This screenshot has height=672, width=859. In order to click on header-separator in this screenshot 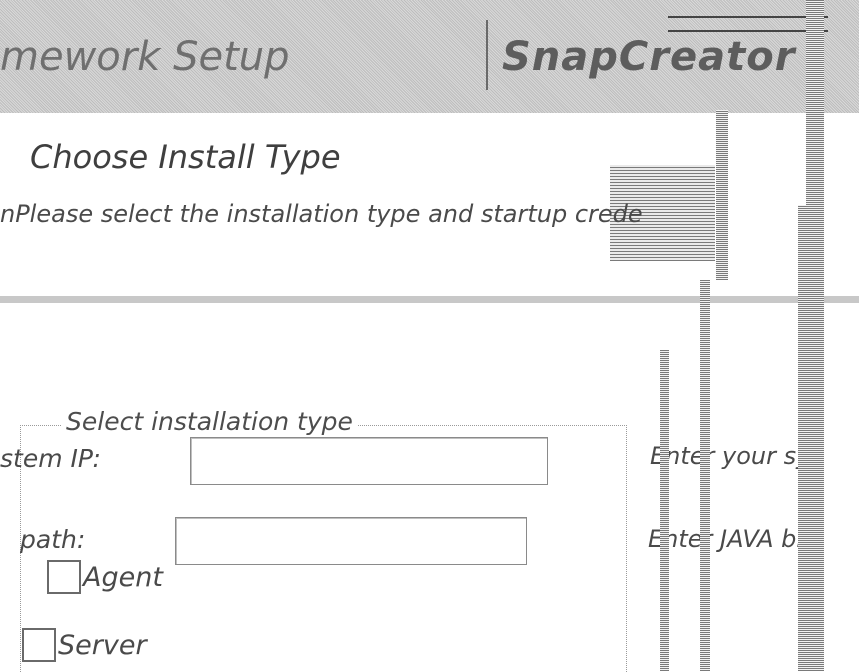, I will do `click(429, 299)`.